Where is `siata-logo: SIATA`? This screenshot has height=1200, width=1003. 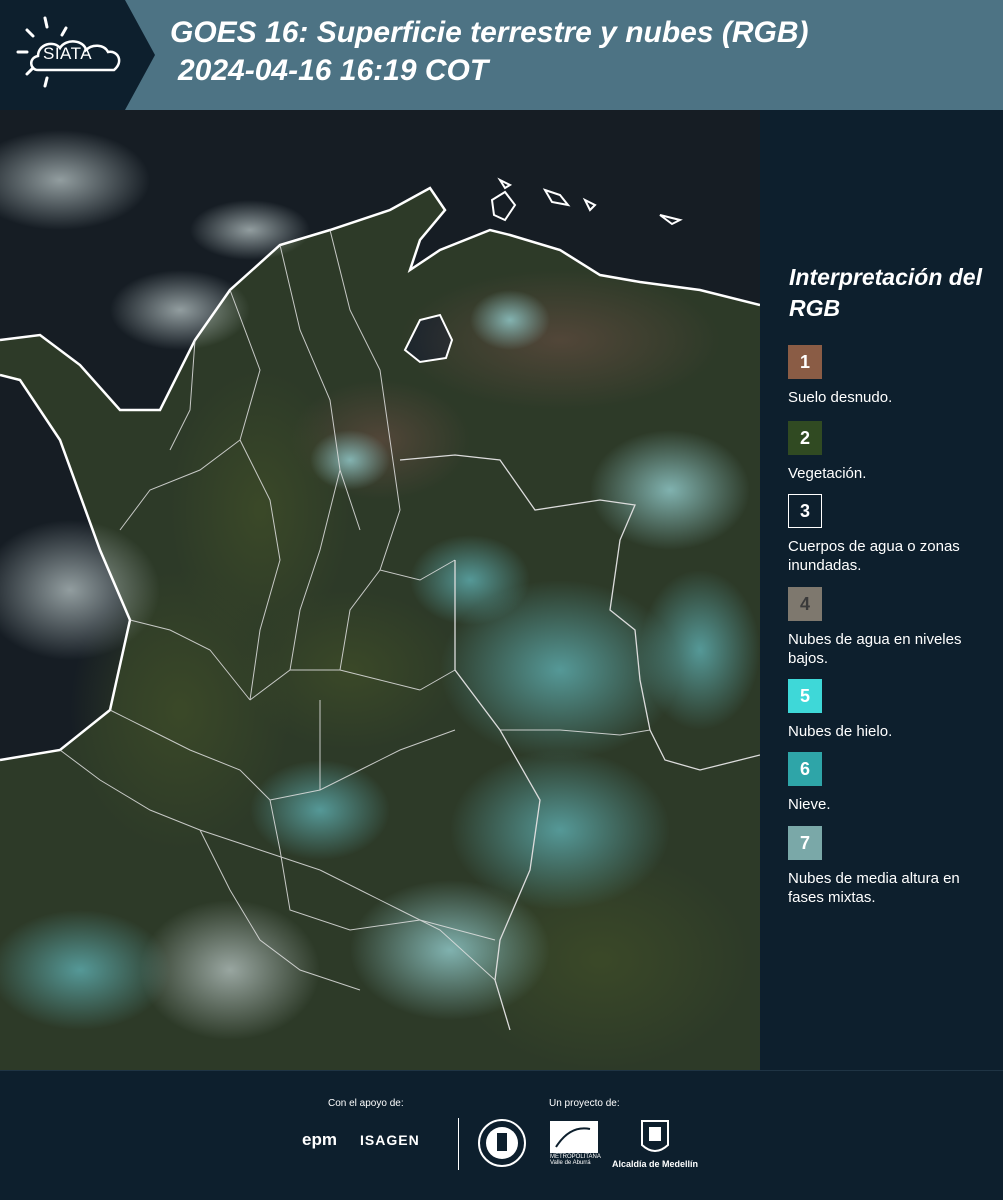
siata-logo: SIATA is located at coordinates (77, 55).